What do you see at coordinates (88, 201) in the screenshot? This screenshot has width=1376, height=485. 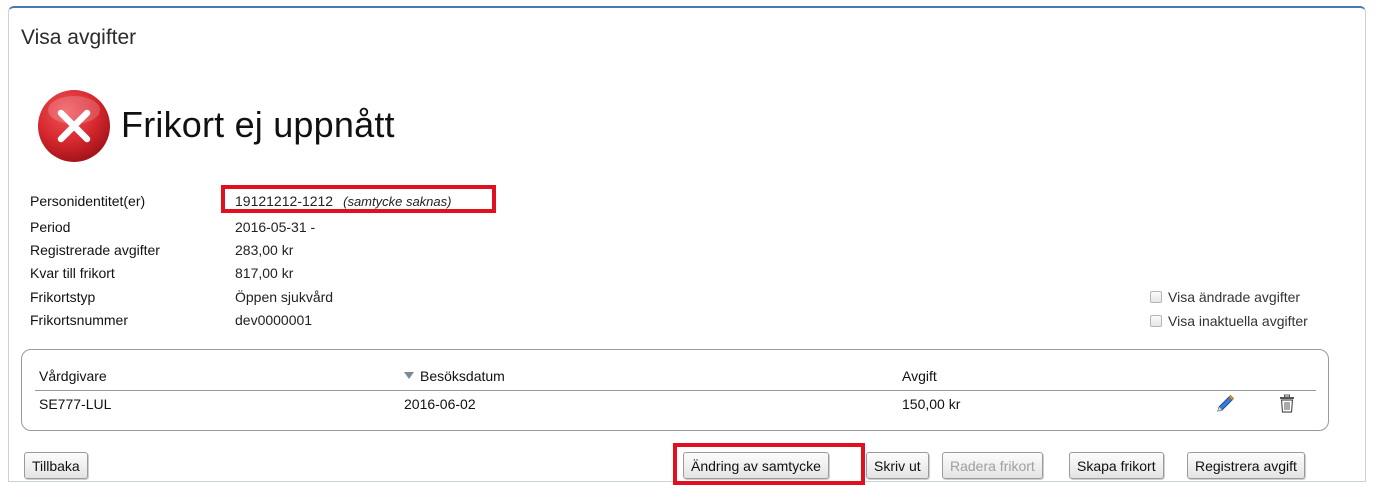 I see `label-person-id: Personidentitet(er)` at bounding box center [88, 201].